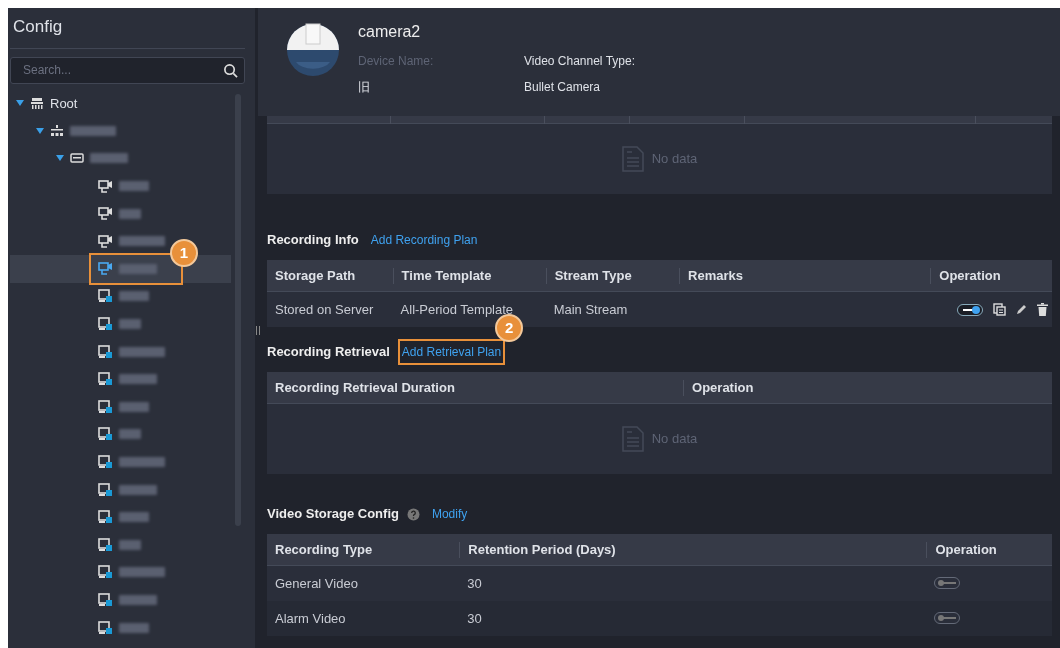 The width and height of the screenshot is (1060, 648). Describe the element at coordinates (390, 32) in the screenshot. I see `device-title: camera2` at that location.